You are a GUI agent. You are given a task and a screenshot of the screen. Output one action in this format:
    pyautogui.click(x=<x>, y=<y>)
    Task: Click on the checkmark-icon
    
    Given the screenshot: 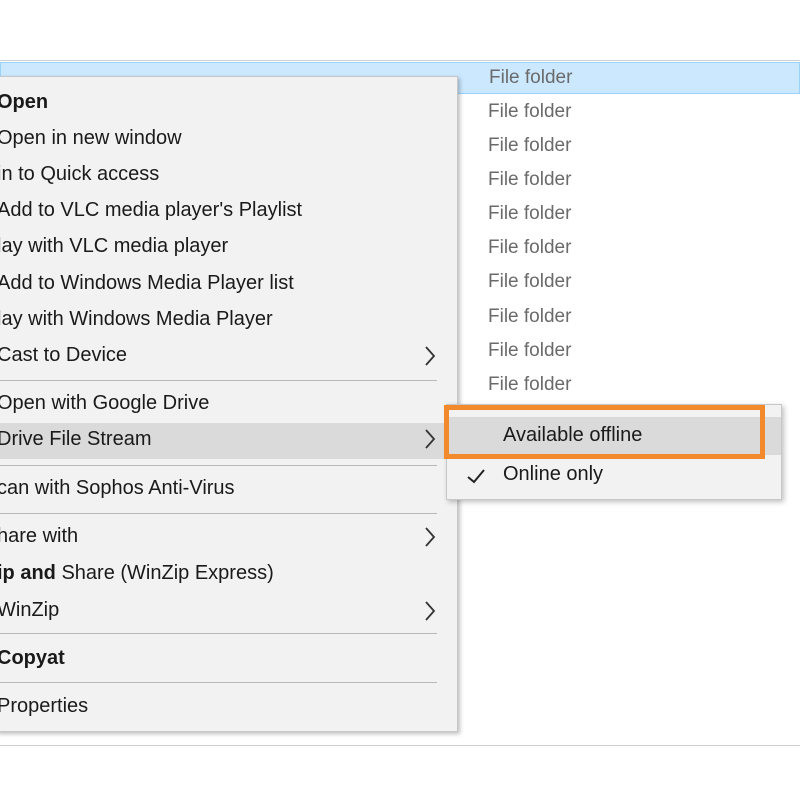 What is the action you would take?
    pyautogui.click(x=476, y=476)
    